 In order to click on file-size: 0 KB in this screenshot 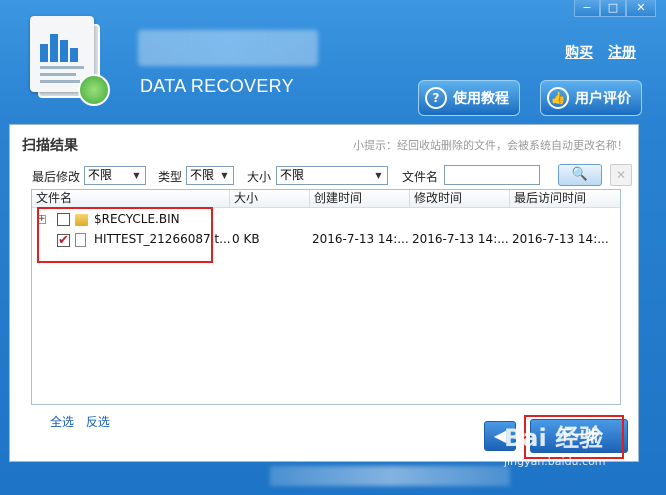, I will do `click(246, 239)`.